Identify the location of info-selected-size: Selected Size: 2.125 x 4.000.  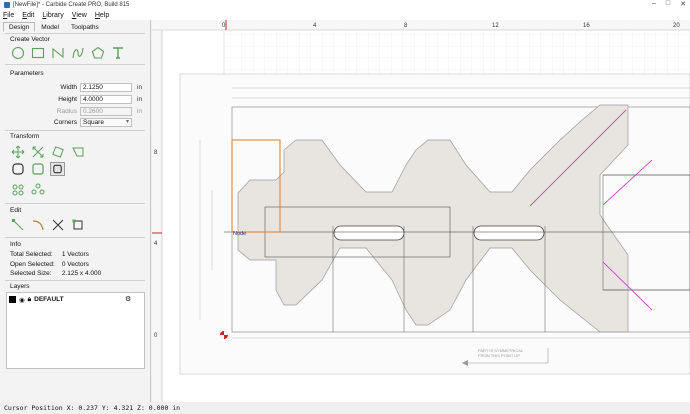
(55, 273).